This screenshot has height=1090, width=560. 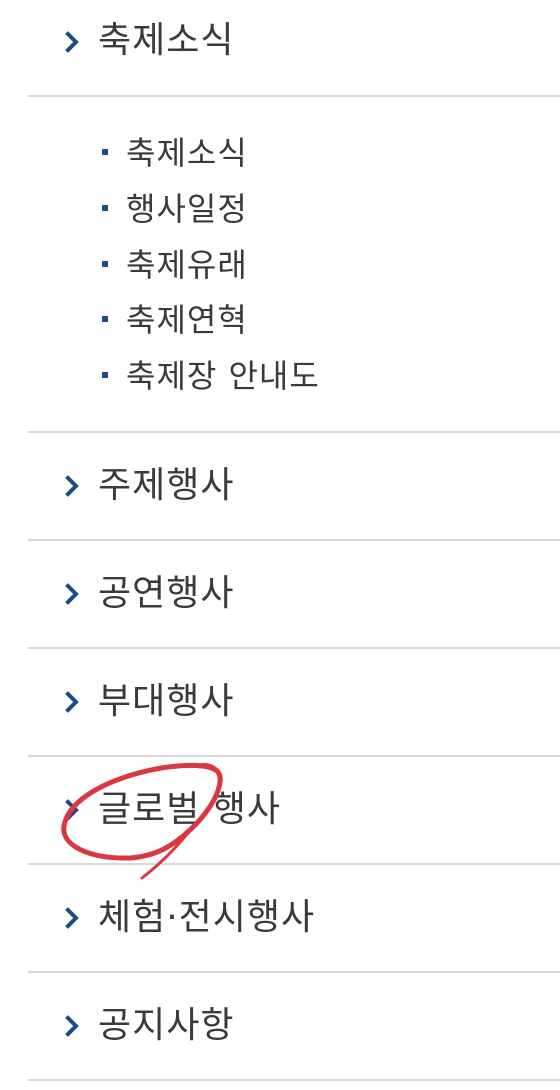 I want to click on menu-link-theme-events: 주제행사, so click(x=294, y=486).